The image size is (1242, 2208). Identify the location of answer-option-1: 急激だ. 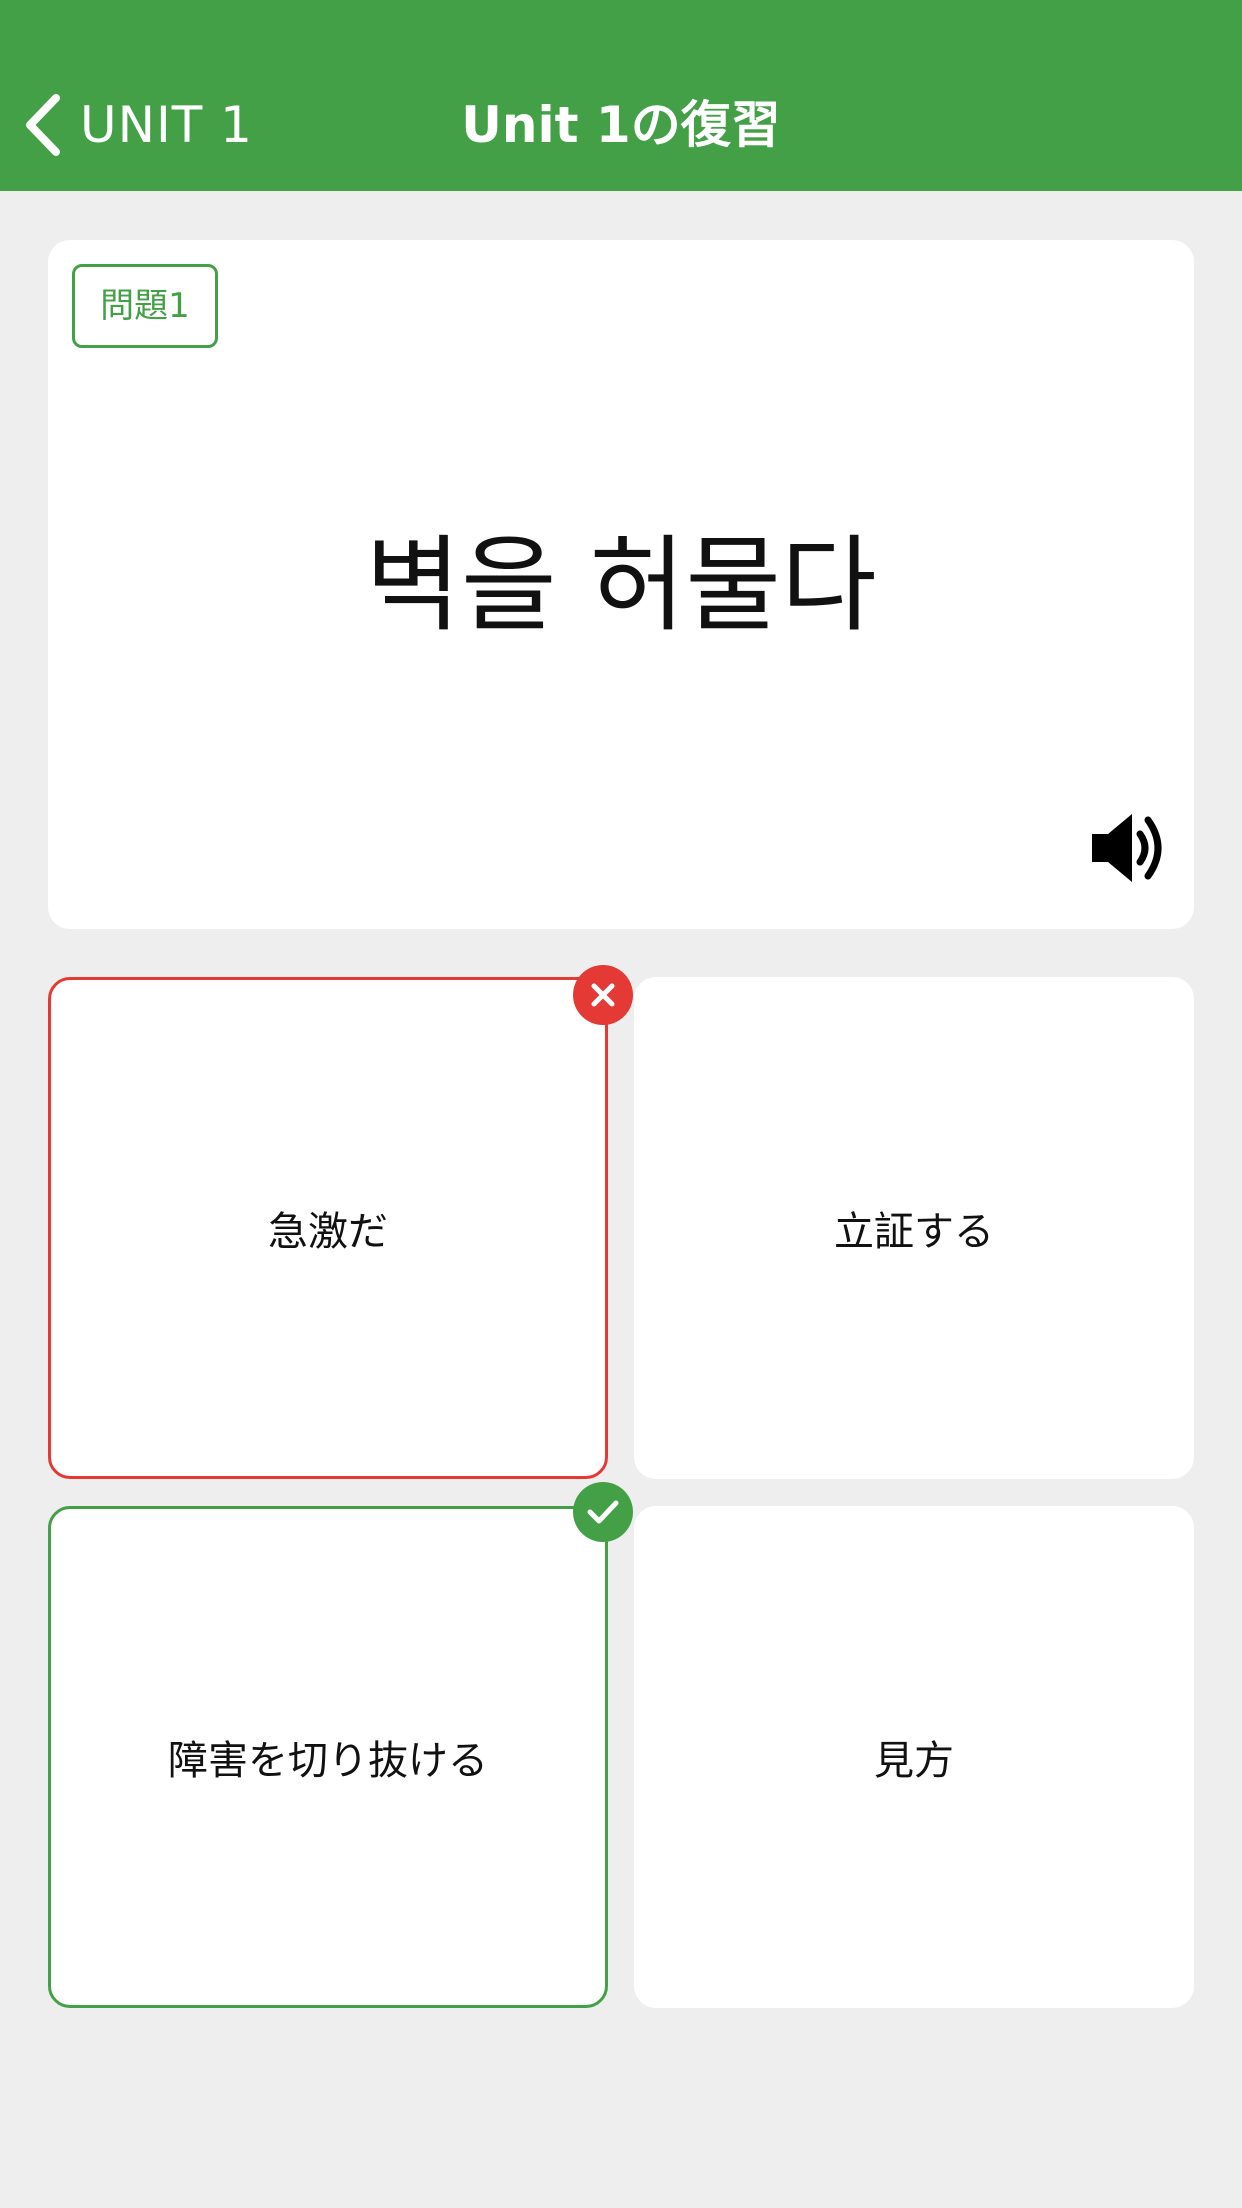
(328, 1228).